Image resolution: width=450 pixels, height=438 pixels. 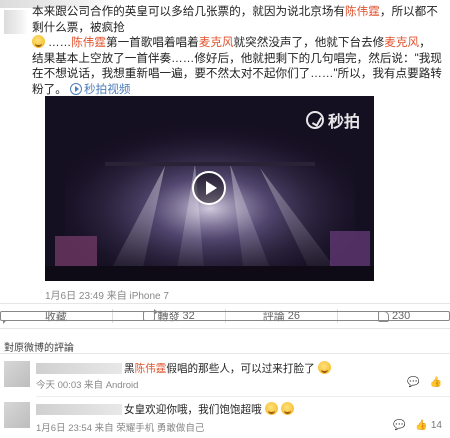 What do you see at coordinates (107, 296) in the screenshot?
I see `post-meta: 1月6日 23:49 来自 iPhone 7` at bounding box center [107, 296].